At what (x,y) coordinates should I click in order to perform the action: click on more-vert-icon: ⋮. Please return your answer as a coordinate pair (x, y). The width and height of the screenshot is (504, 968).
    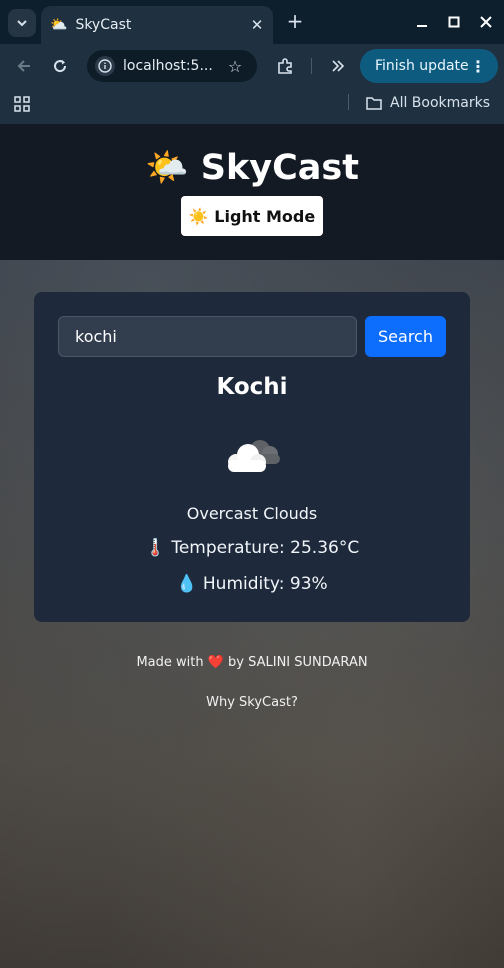
    Looking at the image, I should click on (478, 66).